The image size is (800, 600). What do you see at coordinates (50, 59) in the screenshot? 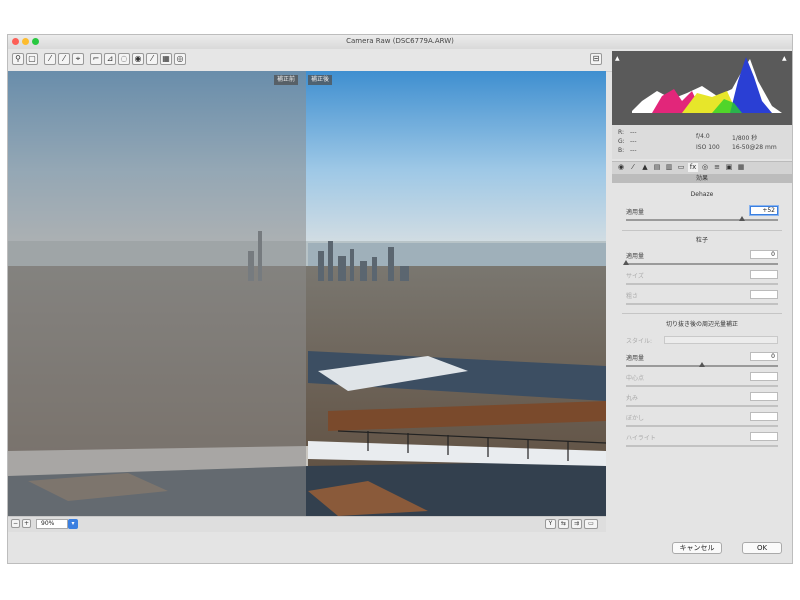
I see `white-balance-tool-icon: ⁄` at bounding box center [50, 59].